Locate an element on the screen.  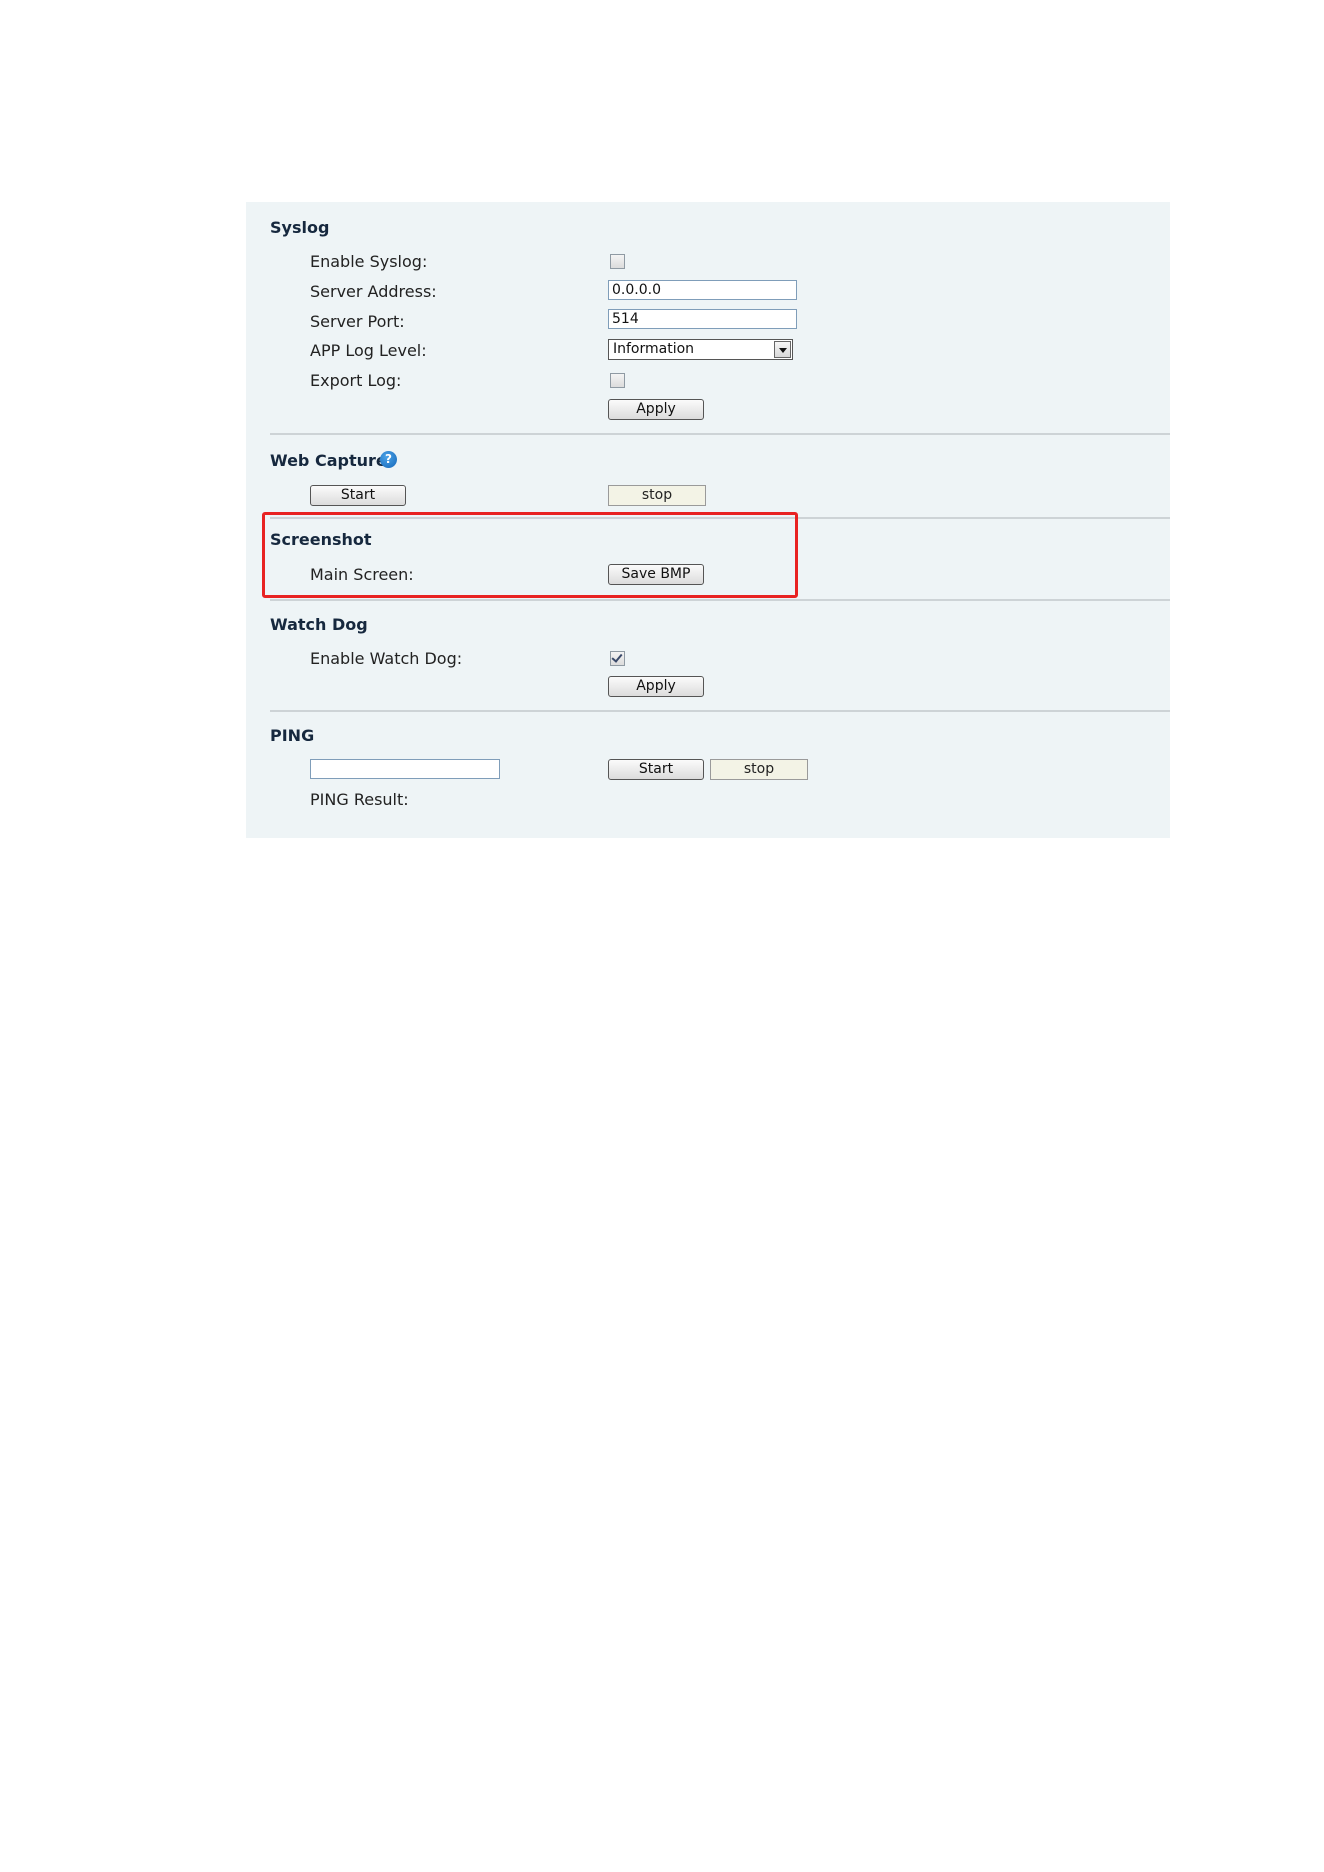
screenshot-highlight-box is located at coordinates (530, 555).